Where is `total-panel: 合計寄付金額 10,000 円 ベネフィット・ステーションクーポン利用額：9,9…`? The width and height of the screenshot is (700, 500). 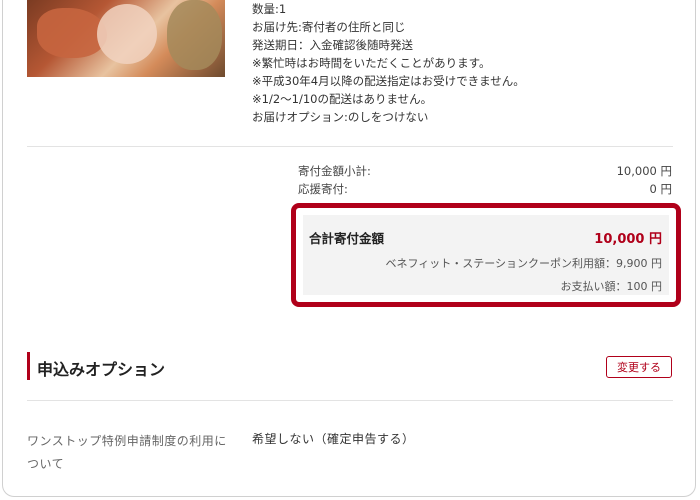
total-panel: 合計寄付金額 10,000 円 ベネフィット・ステーションクーポン利用額：9,9… is located at coordinates (486, 255).